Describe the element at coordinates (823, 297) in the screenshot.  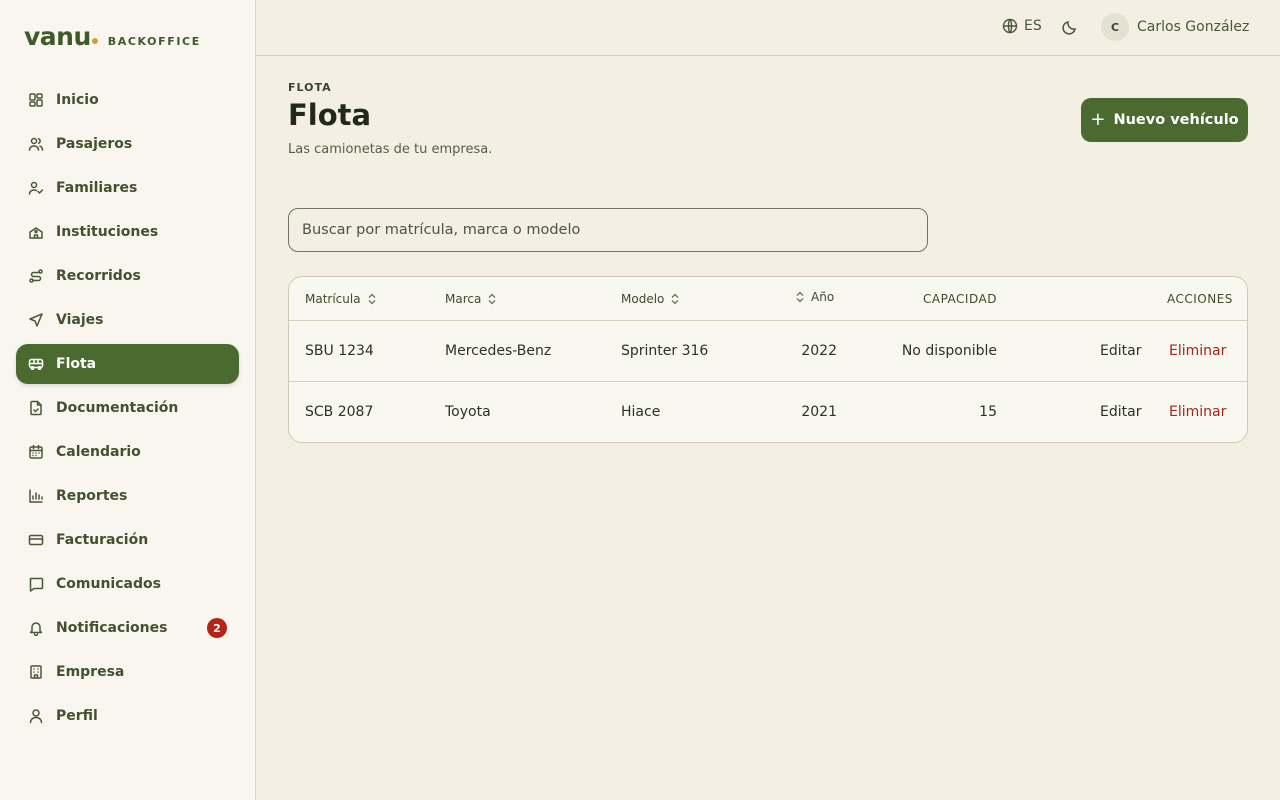
I see `column-header-label: Año` at that location.